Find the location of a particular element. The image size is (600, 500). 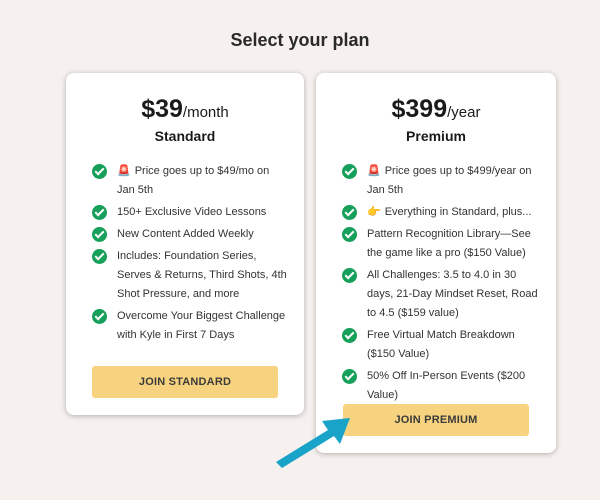

feature-item: 50% Off In-Person Events ($200 Value) is located at coordinates (442, 386).